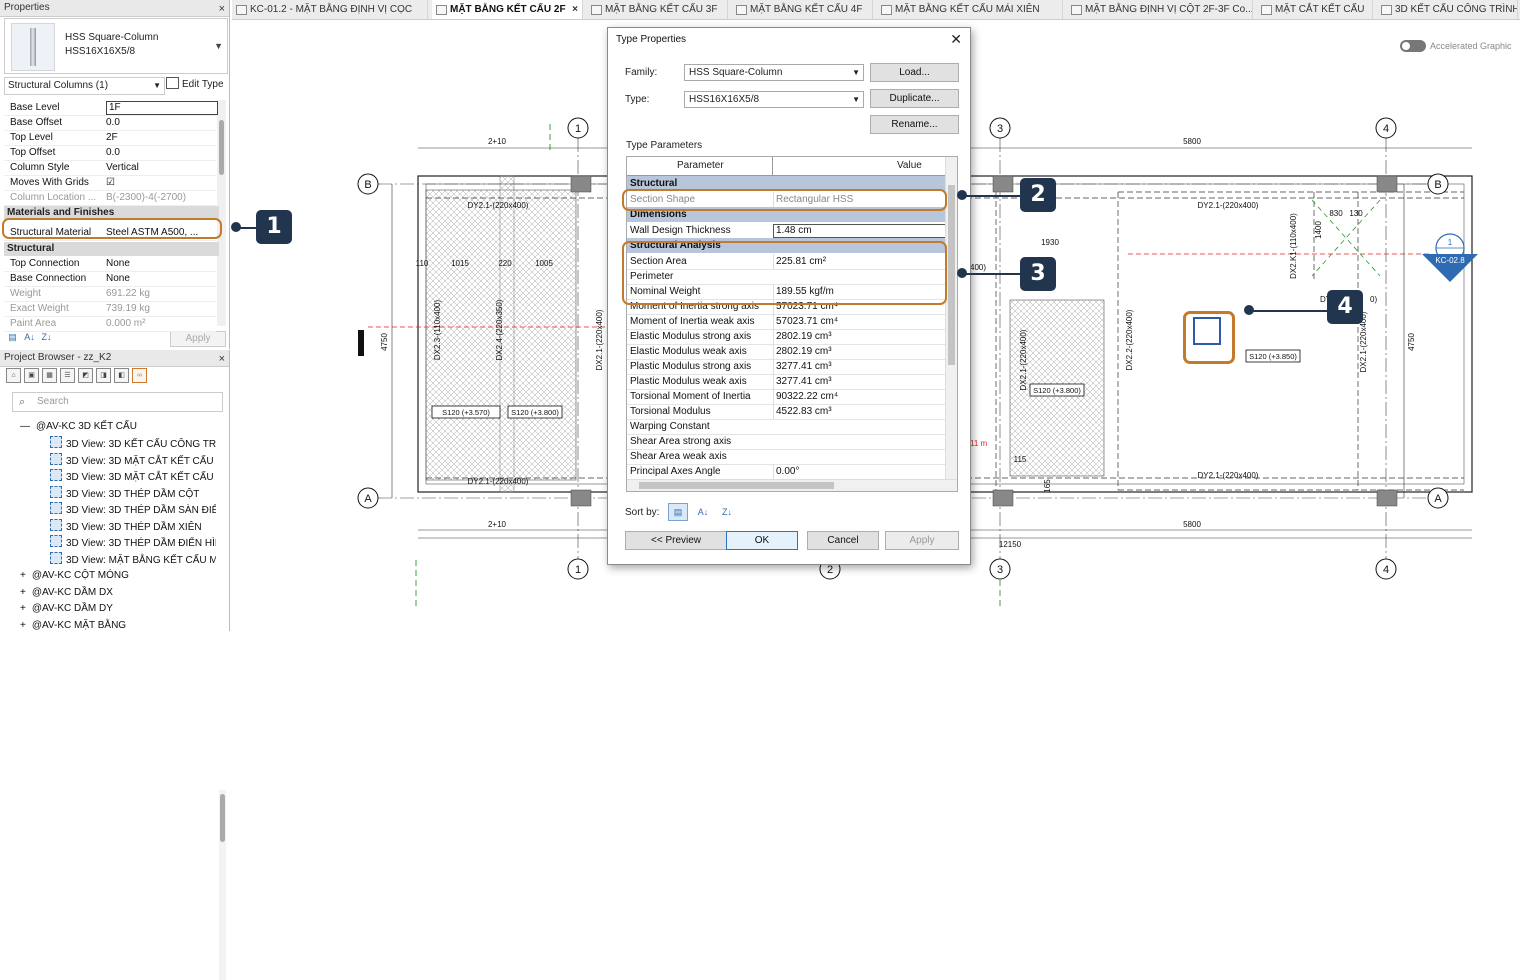  Describe the element at coordinates (121, 375) in the screenshot. I see `expand-icon: ◧` at that location.